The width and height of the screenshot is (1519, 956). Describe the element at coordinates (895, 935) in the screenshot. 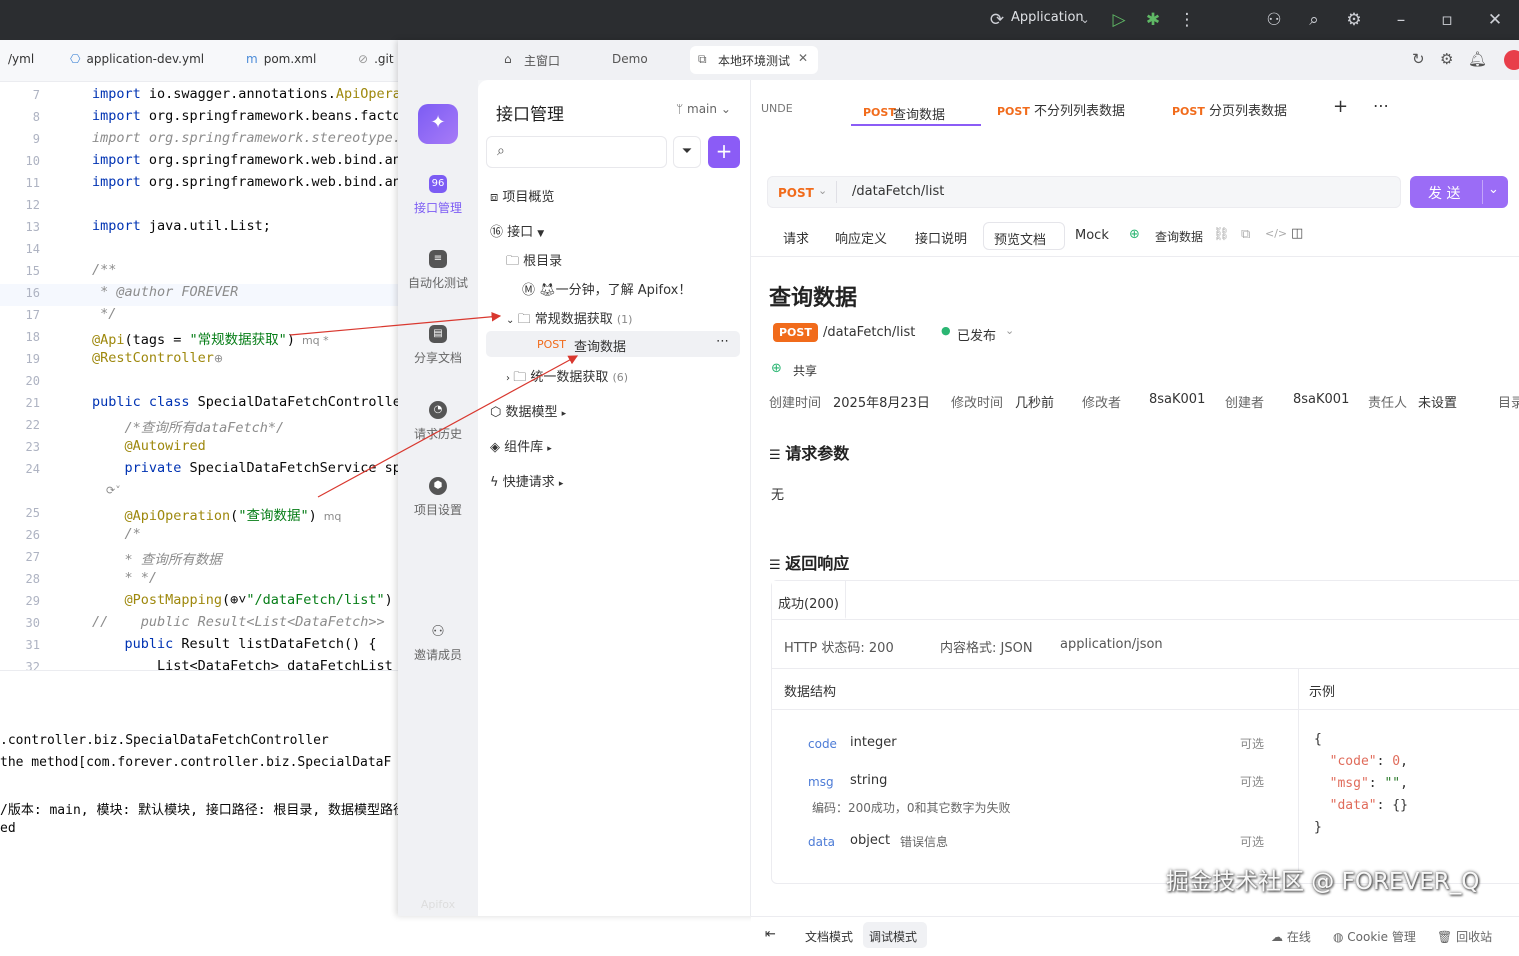

I see `debug-mode-button: 调试模式` at that location.